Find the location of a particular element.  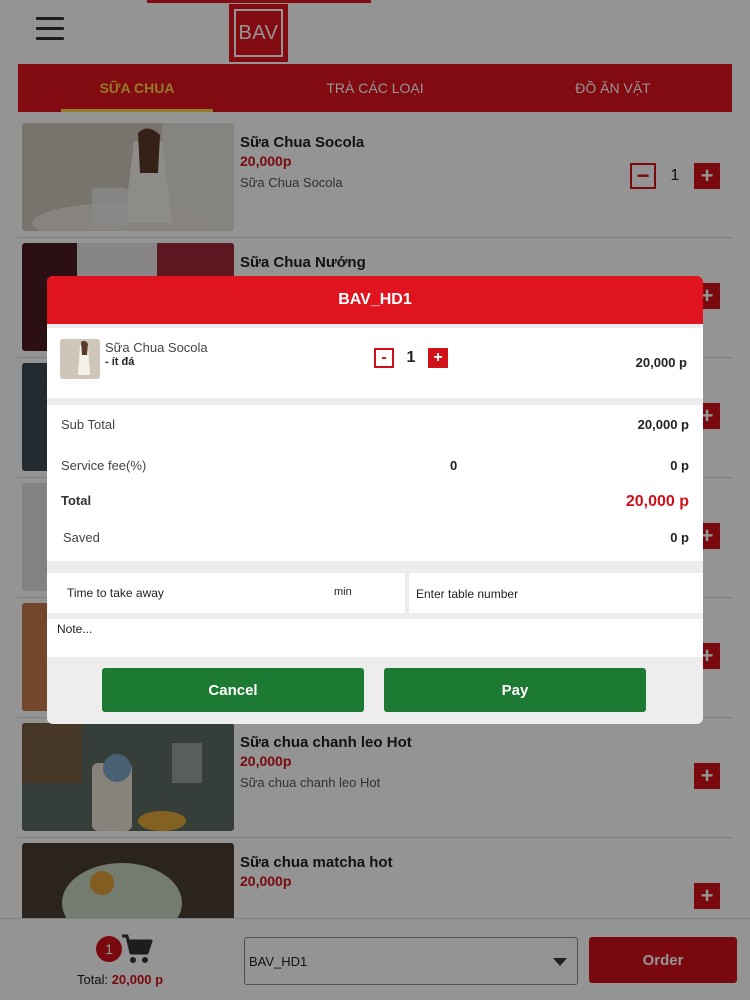

total-value: 20,000 p is located at coordinates (657, 501).